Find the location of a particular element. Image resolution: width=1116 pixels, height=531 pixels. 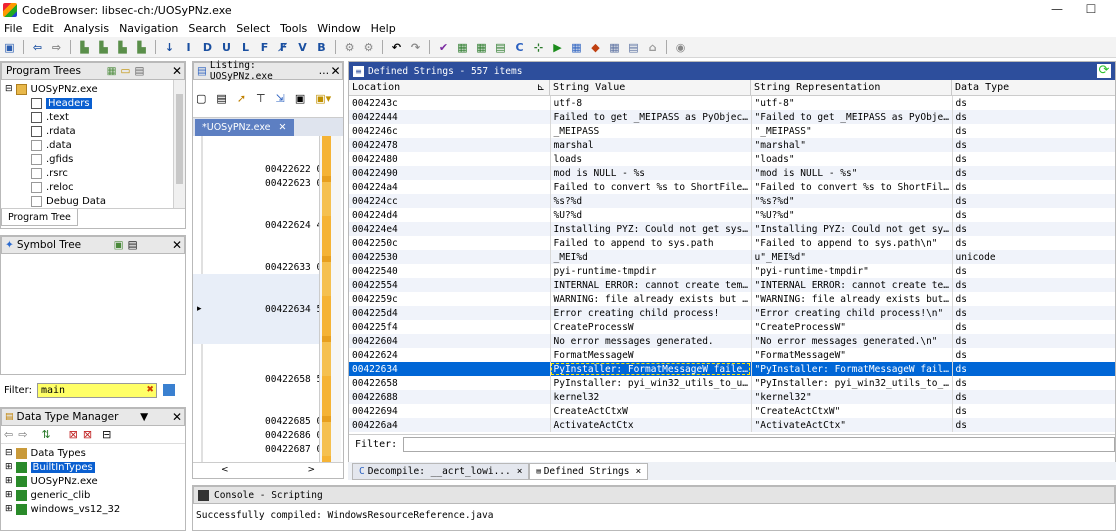

nav-undefined-icon: U is located at coordinates (226, 47).